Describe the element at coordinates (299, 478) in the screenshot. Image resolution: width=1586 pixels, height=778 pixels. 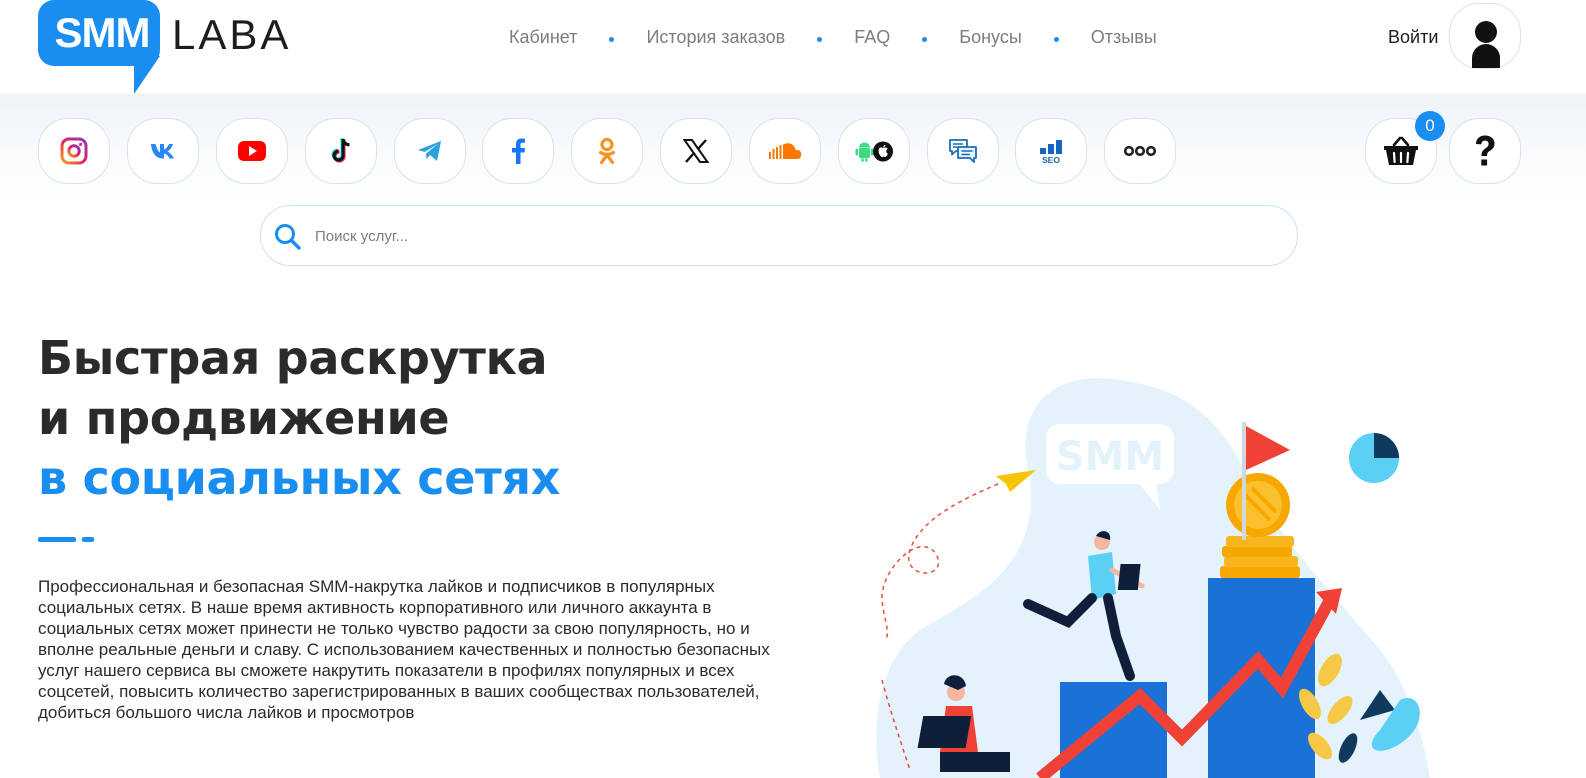
I see `hero-title-line-3: в социальных сетях` at that location.